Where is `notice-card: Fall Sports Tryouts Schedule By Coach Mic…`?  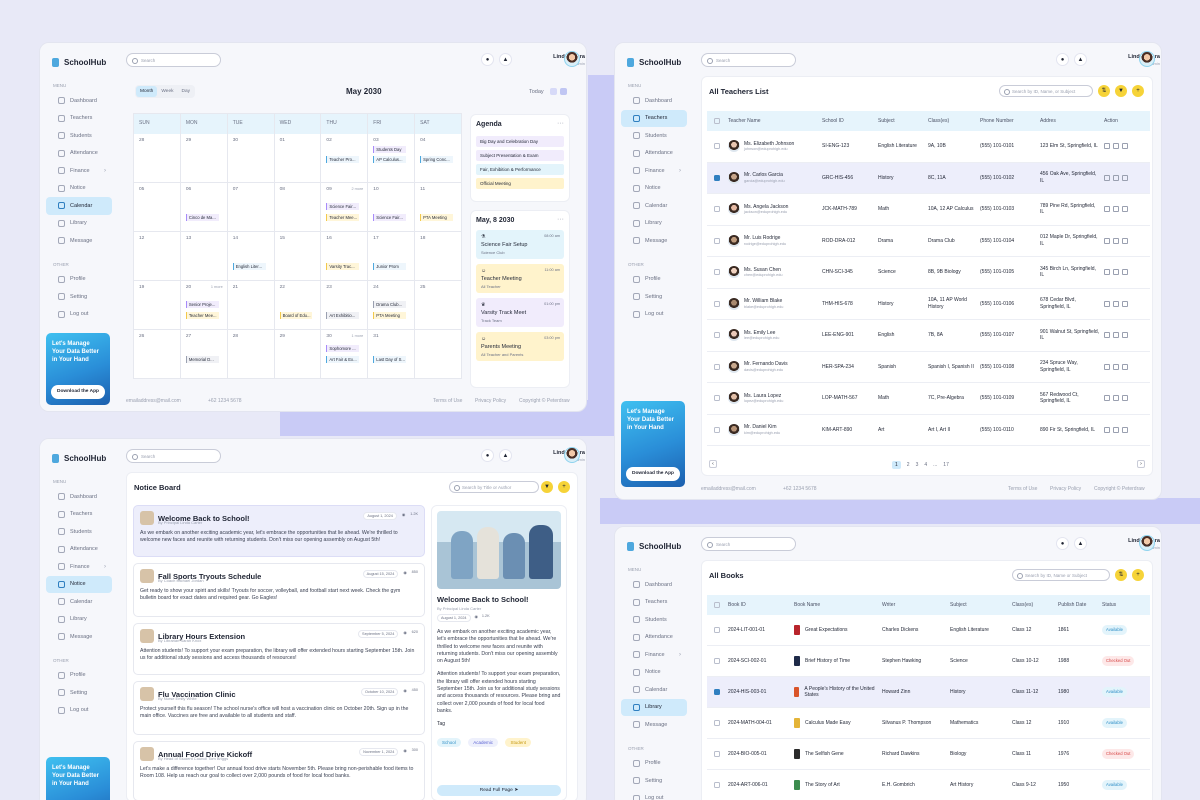 notice-card: Fall Sports Tryouts Schedule By Coach Mic… is located at coordinates (279, 590).